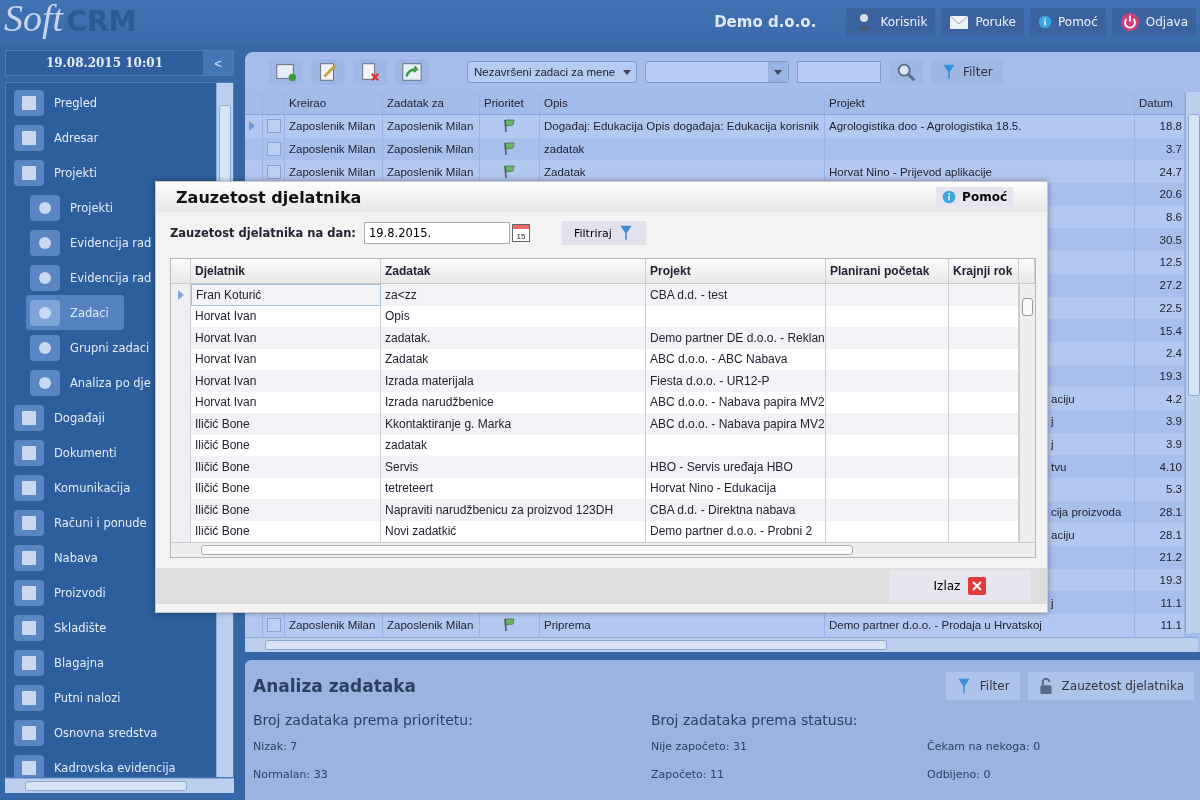  Describe the element at coordinates (286, 72) in the screenshot. I see `new-button` at that location.